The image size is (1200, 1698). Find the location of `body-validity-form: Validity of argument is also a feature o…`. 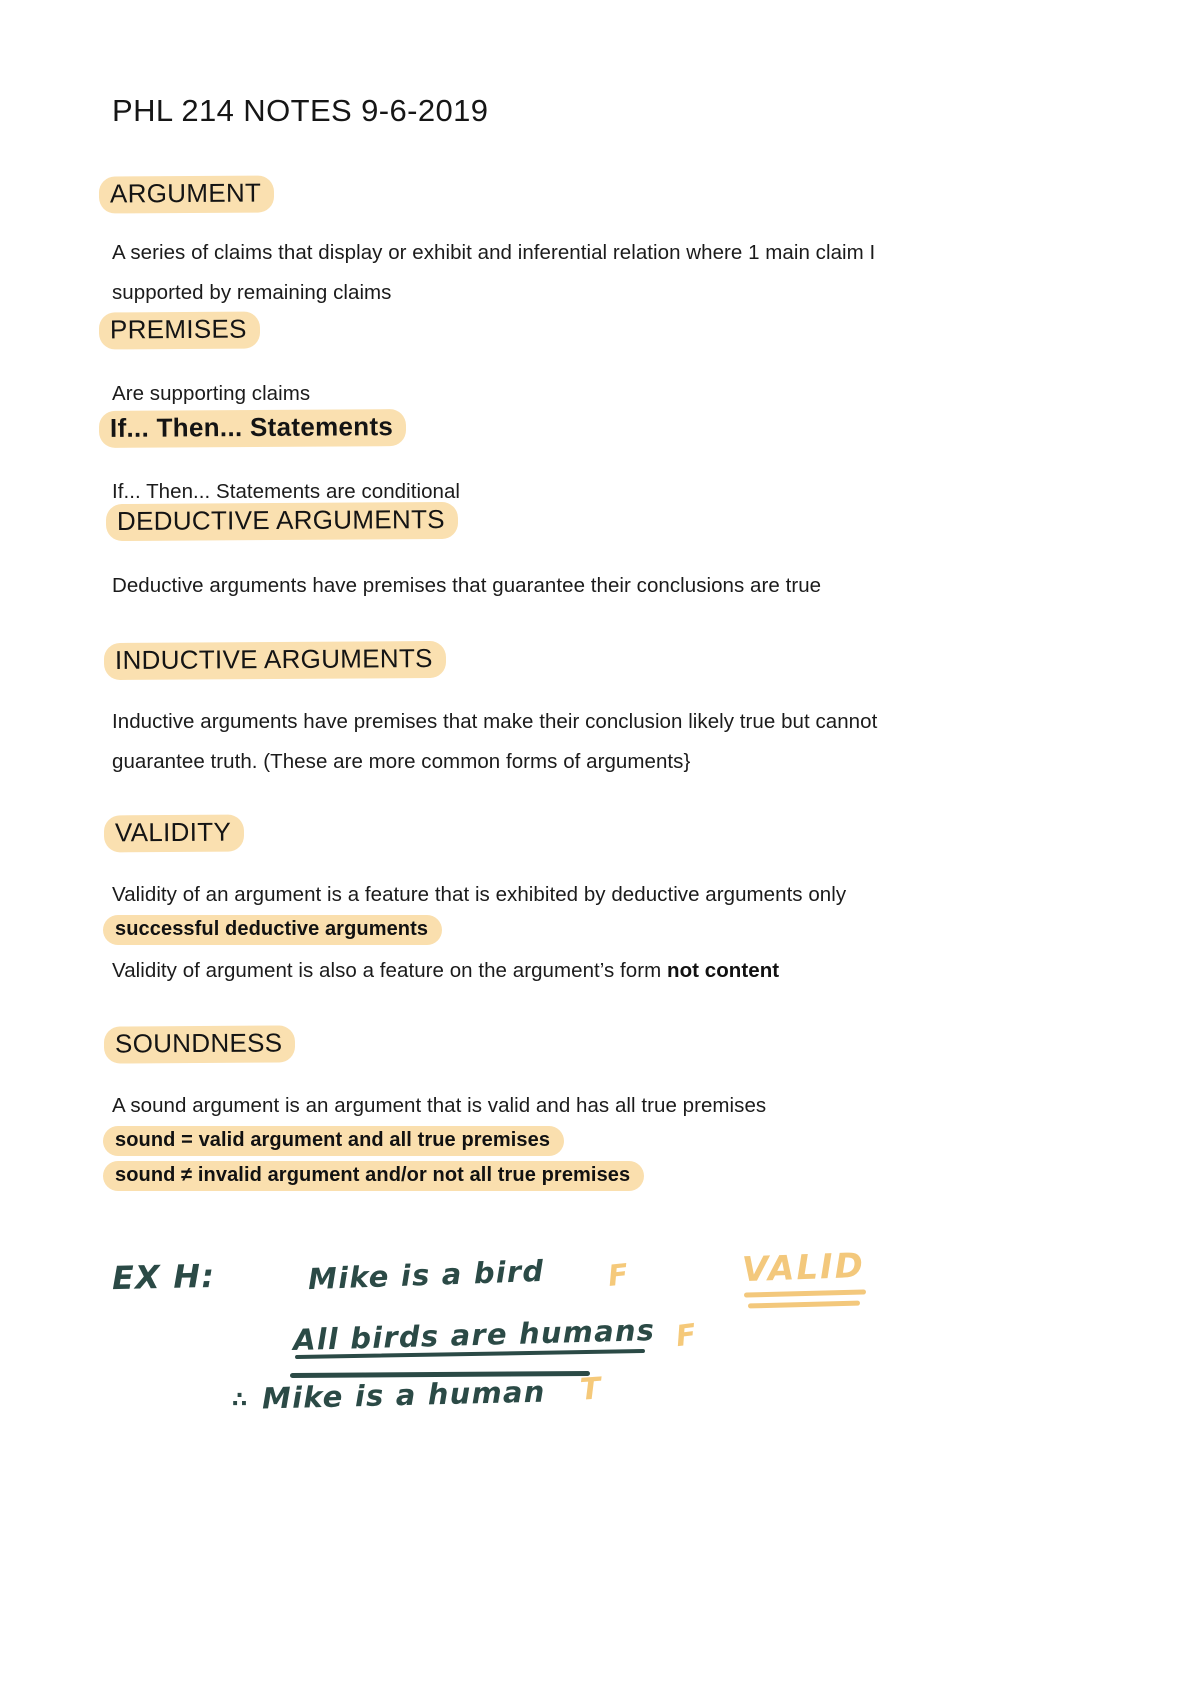

body-validity-form: Validity of argument is also a feature o… is located at coordinates (445, 971).